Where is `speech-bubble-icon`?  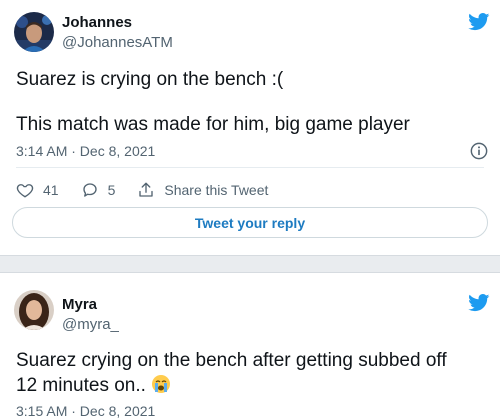
speech-bubble-icon is located at coordinates (89, 190).